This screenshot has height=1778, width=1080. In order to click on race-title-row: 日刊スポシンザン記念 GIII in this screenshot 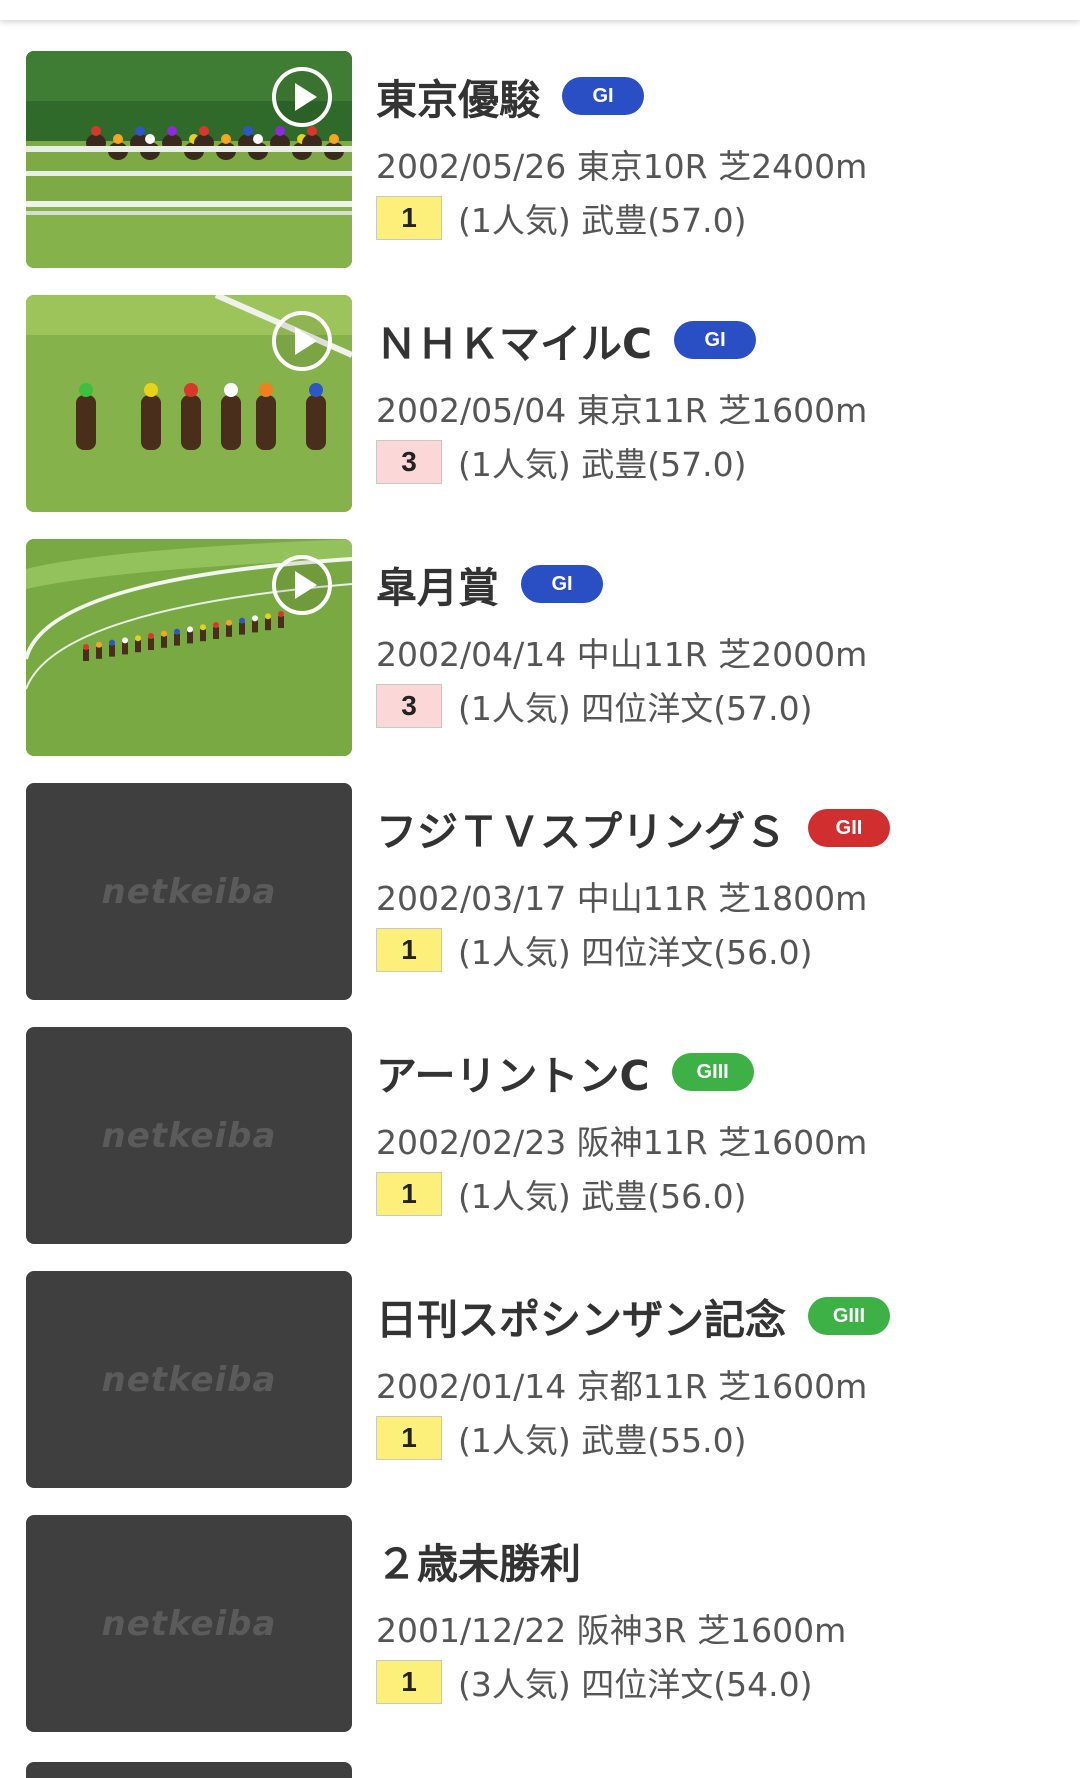, I will do `click(716, 1316)`.